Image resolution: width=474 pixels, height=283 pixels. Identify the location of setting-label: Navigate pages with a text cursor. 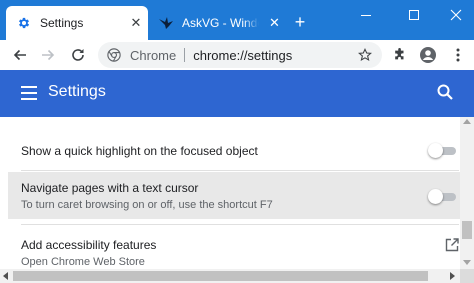
(110, 188).